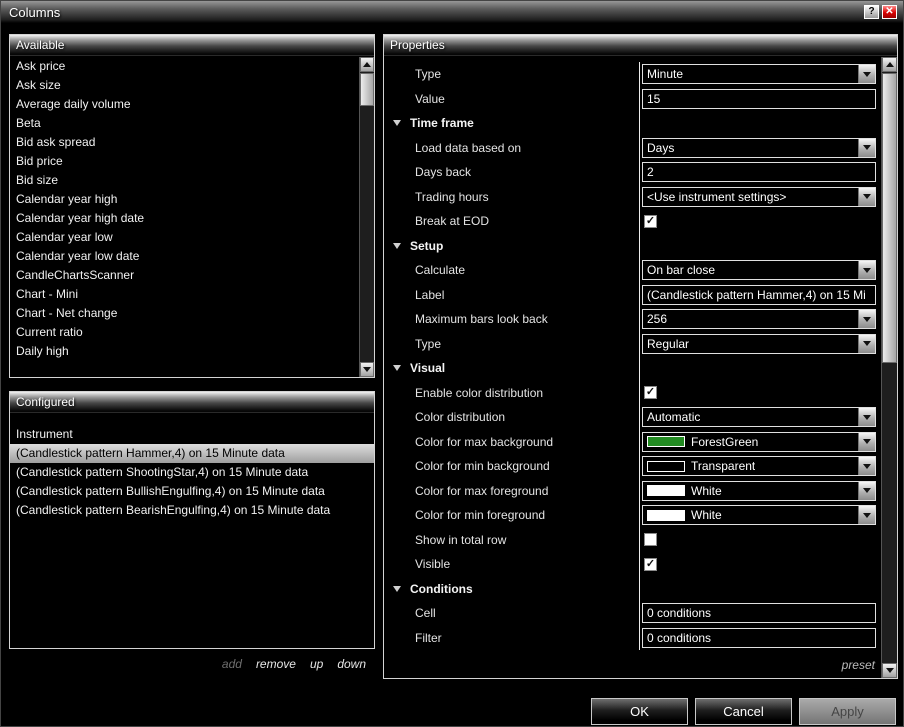 The width and height of the screenshot is (904, 727). What do you see at coordinates (650, 564) in the screenshot?
I see `checkbox-visible` at bounding box center [650, 564].